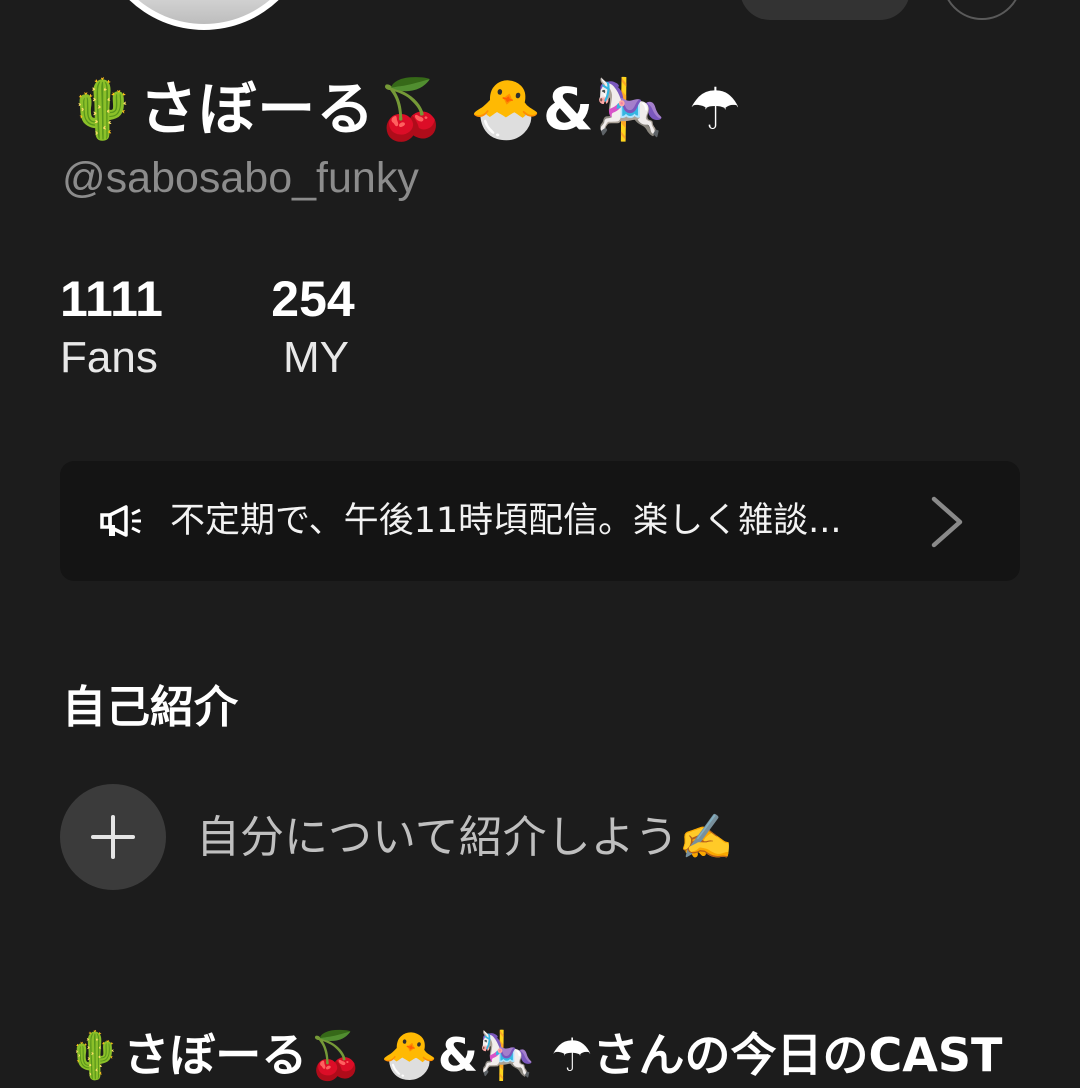 The height and width of the screenshot is (1088, 1080). Describe the element at coordinates (465, 837) in the screenshot. I see `self-intro-placeholder: 自分について紹介しよう✍️` at that location.